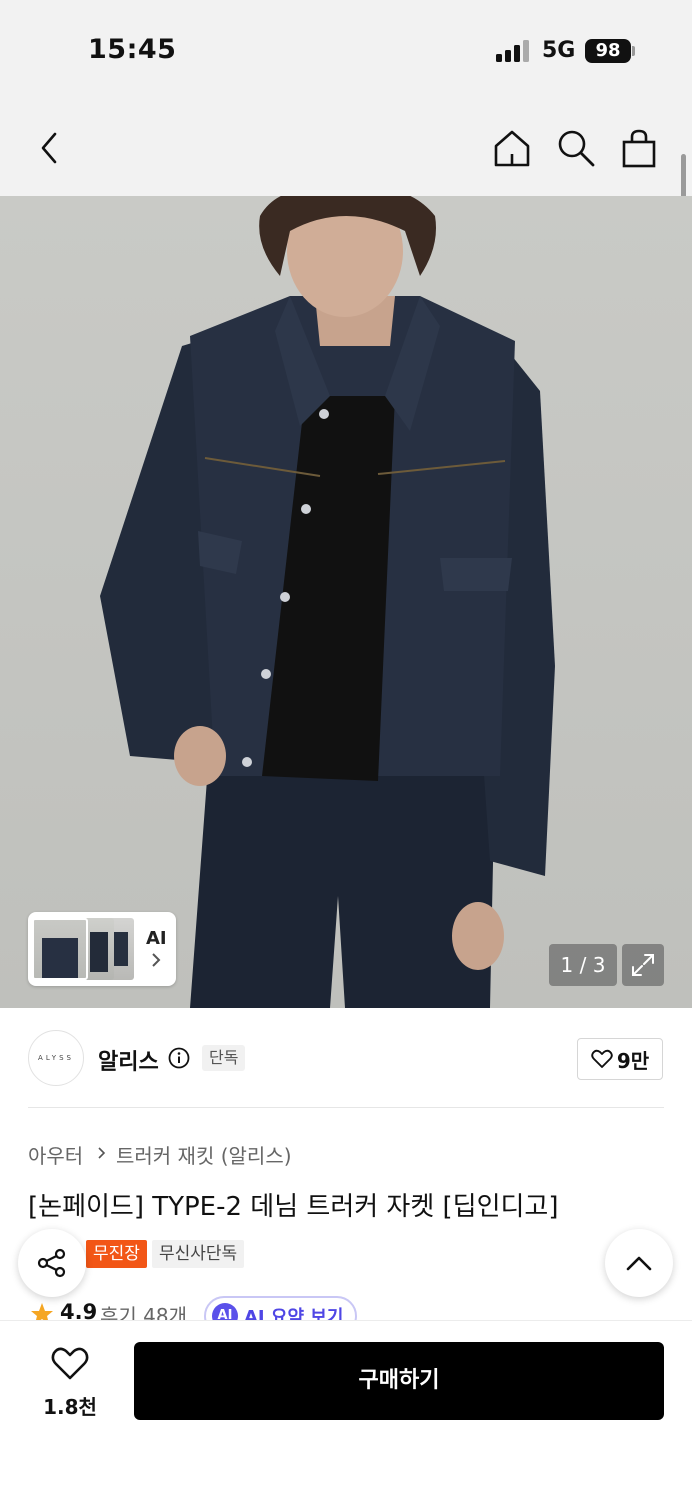  I want to click on rating-value: 4.9, so click(79, 1310).